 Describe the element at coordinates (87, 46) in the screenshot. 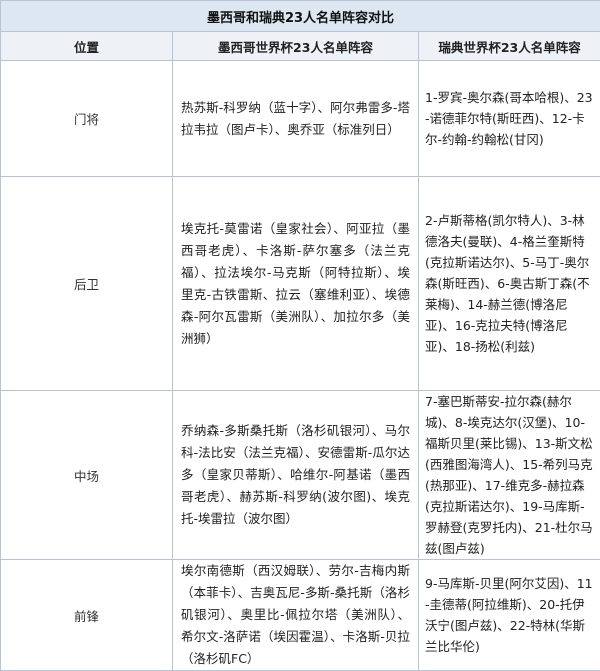

I see `header-position: 位置` at that location.